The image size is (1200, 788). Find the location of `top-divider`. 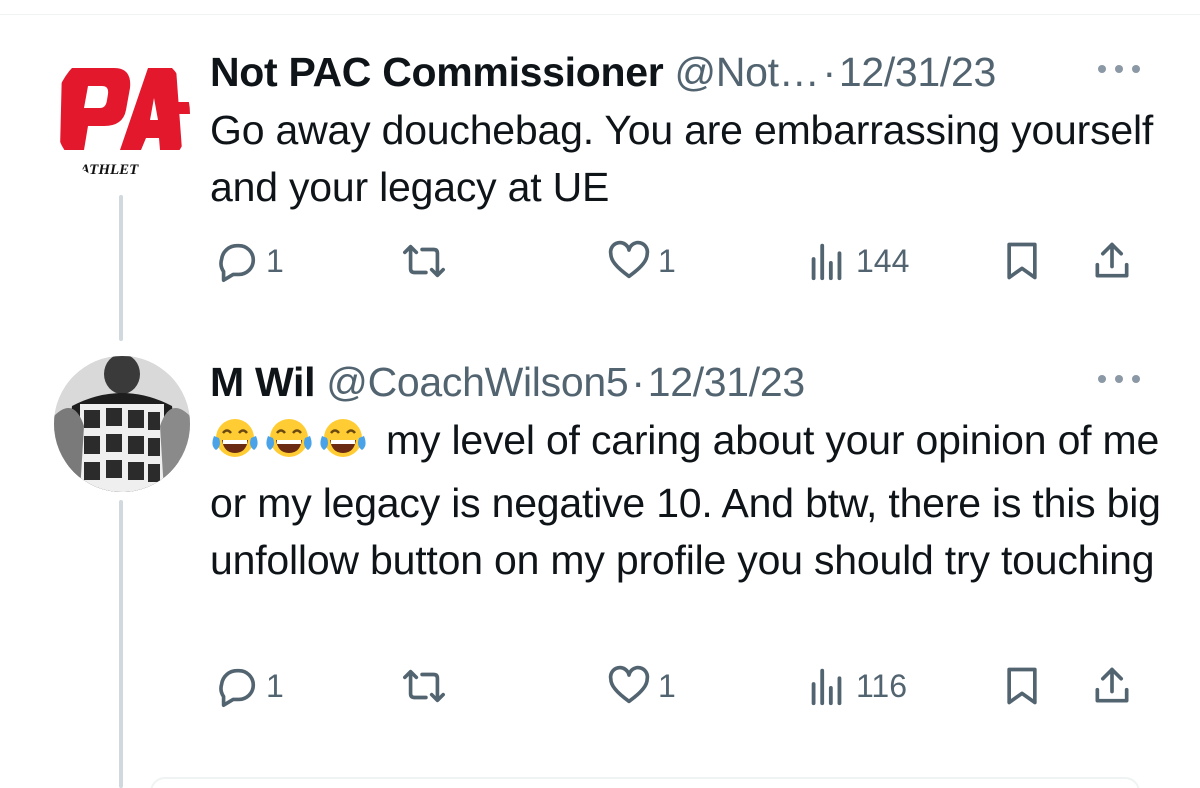

top-divider is located at coordinates (600, 14).